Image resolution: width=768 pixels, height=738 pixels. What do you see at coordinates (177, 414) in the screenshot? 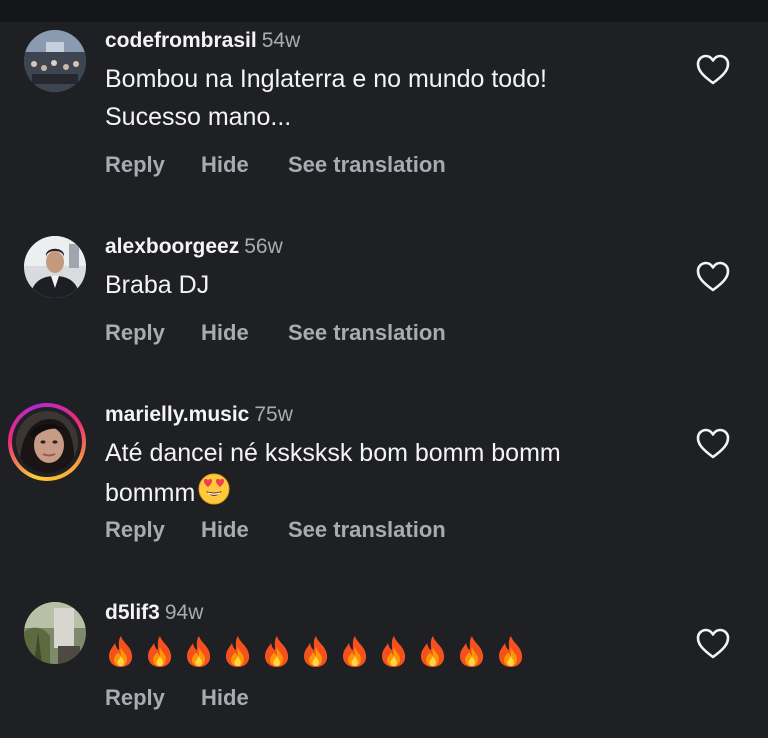
I see `username: marielly.music` at bounding box center [177, 414].